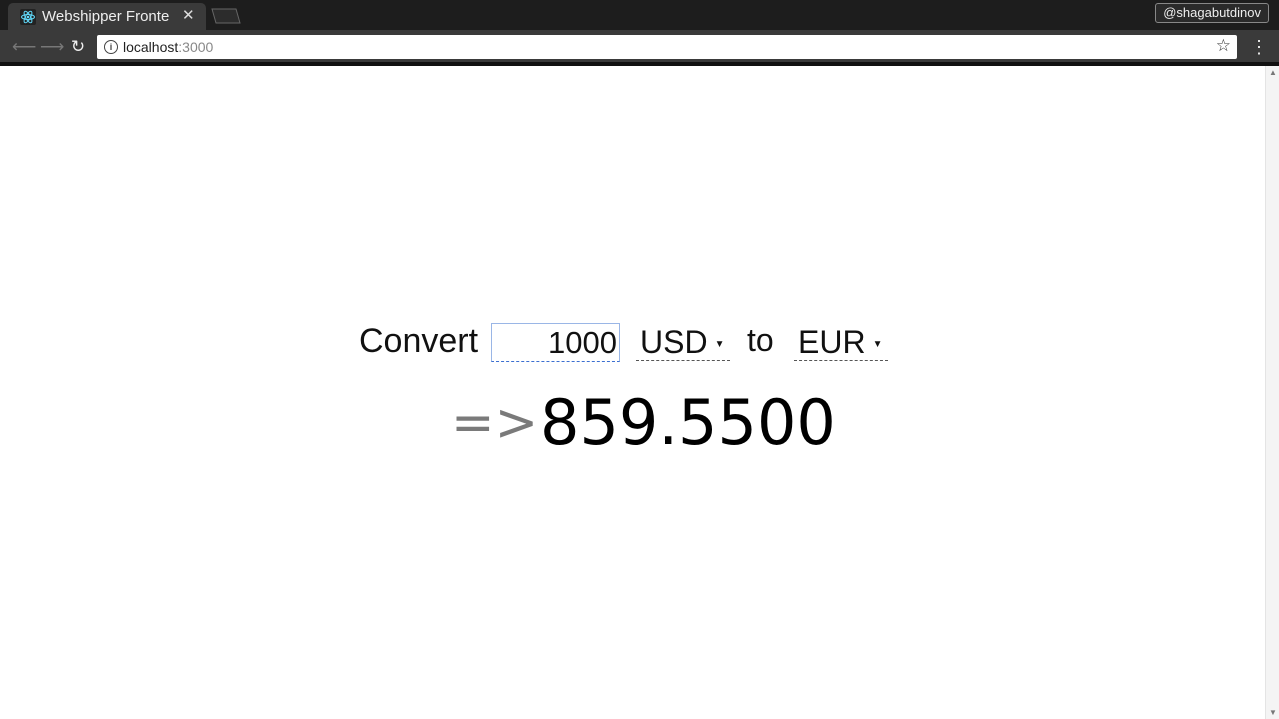 This screenshot has width=1279, height=719. Describe the element at coordinates (1272, 392) in the screenshot. I see `vertical-scrollbar: ▲ ▼` at that location.